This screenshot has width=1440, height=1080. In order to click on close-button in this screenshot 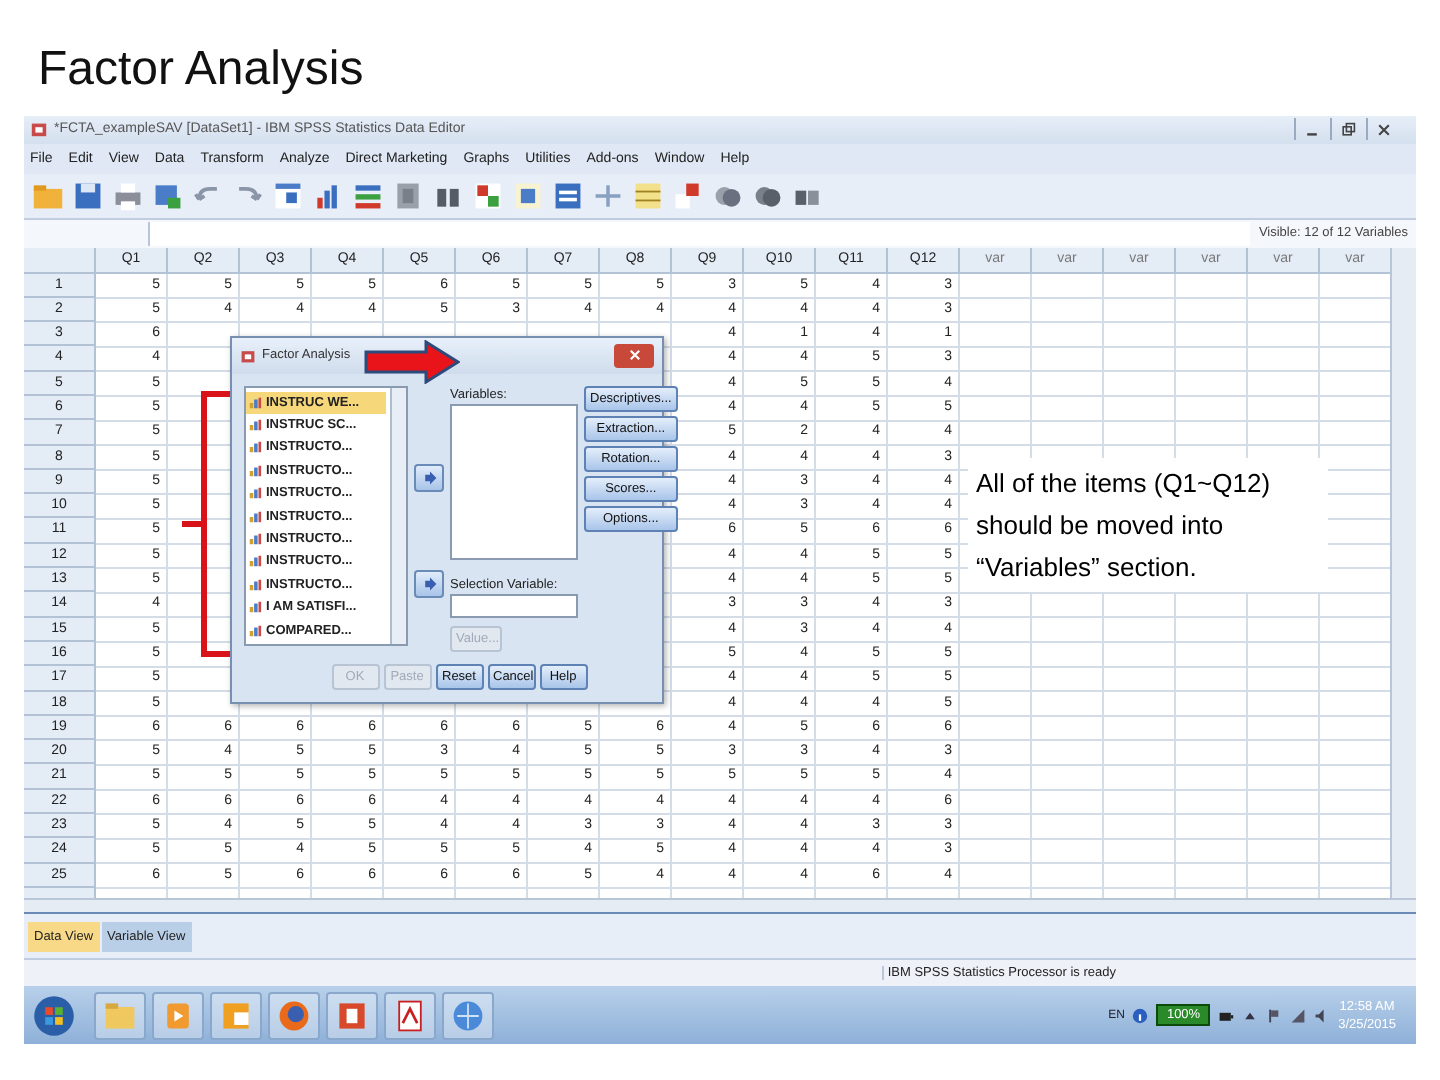, I will do `click(634, 355)`.